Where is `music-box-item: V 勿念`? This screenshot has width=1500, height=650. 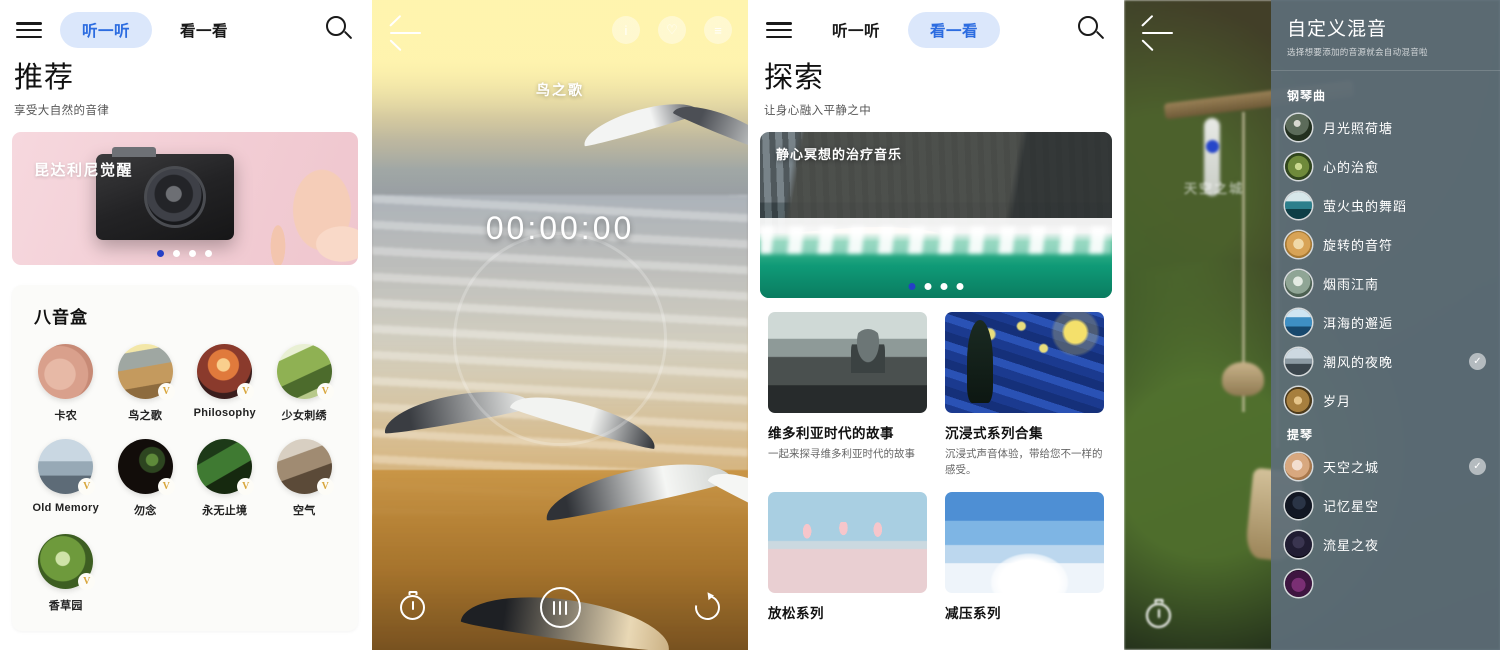
music-box-item: V 勿念 is located at coordinates (146, 478).